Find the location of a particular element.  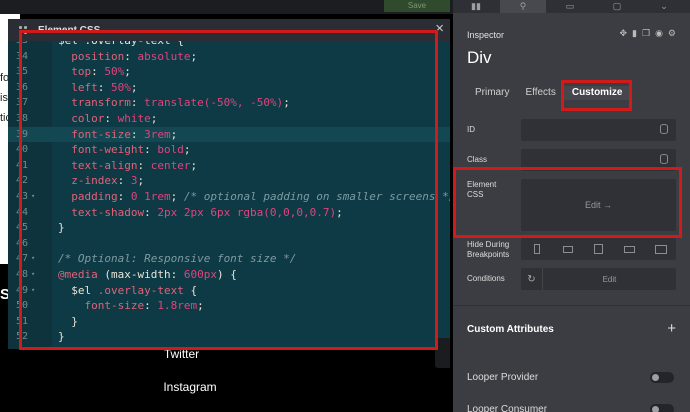

drag-handle-icon is located at coordinates (23, 30).